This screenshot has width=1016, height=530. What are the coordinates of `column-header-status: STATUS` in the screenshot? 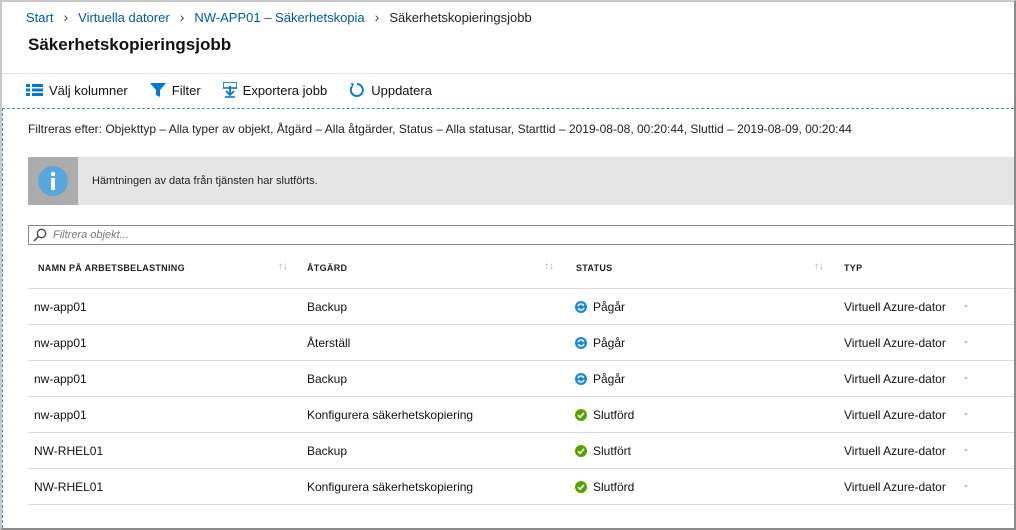 It's located at (594, 268).